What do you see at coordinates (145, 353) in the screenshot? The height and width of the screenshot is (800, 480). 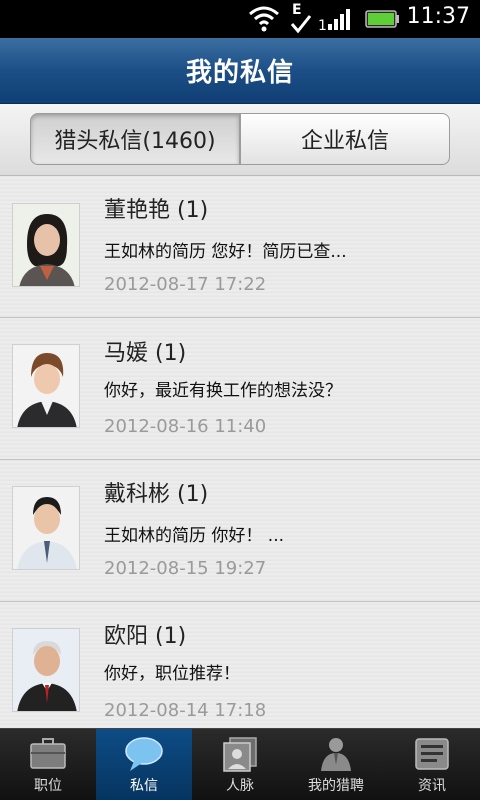 I see `sender-name: 马媛 (1)` at bounding box center [145, 353].